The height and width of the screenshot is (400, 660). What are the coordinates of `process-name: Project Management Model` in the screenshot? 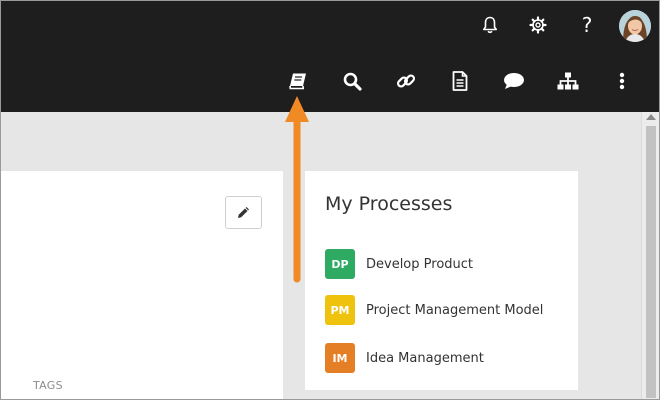 It's located at (455, 310).